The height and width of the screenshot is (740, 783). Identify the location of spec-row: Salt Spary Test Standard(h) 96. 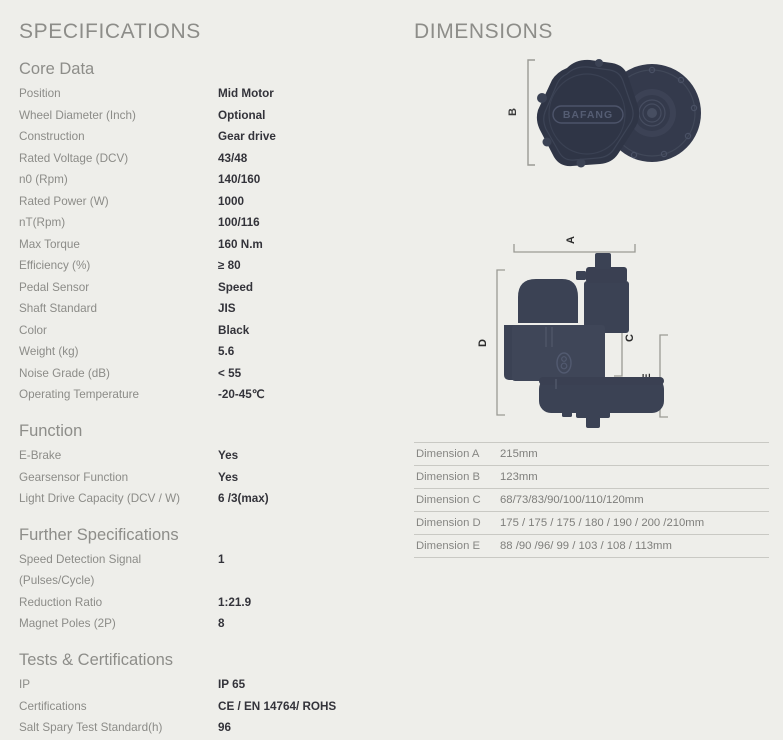
(204, 728).